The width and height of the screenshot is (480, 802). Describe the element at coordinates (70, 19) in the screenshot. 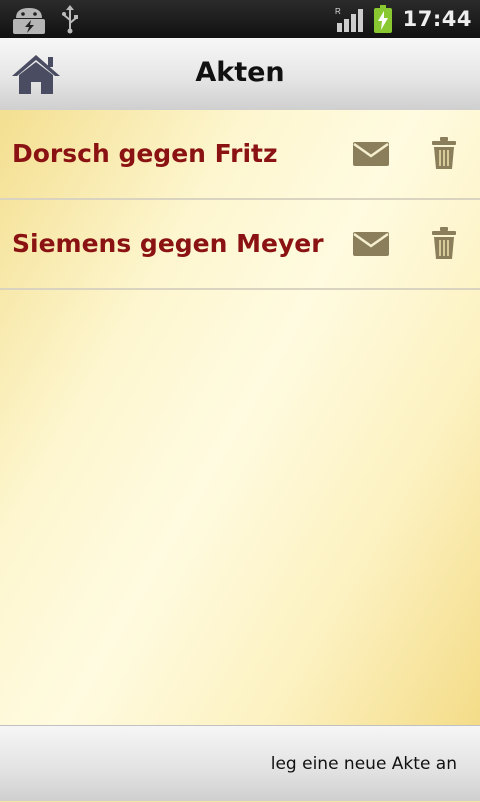

I see `usb-icon` at that location.